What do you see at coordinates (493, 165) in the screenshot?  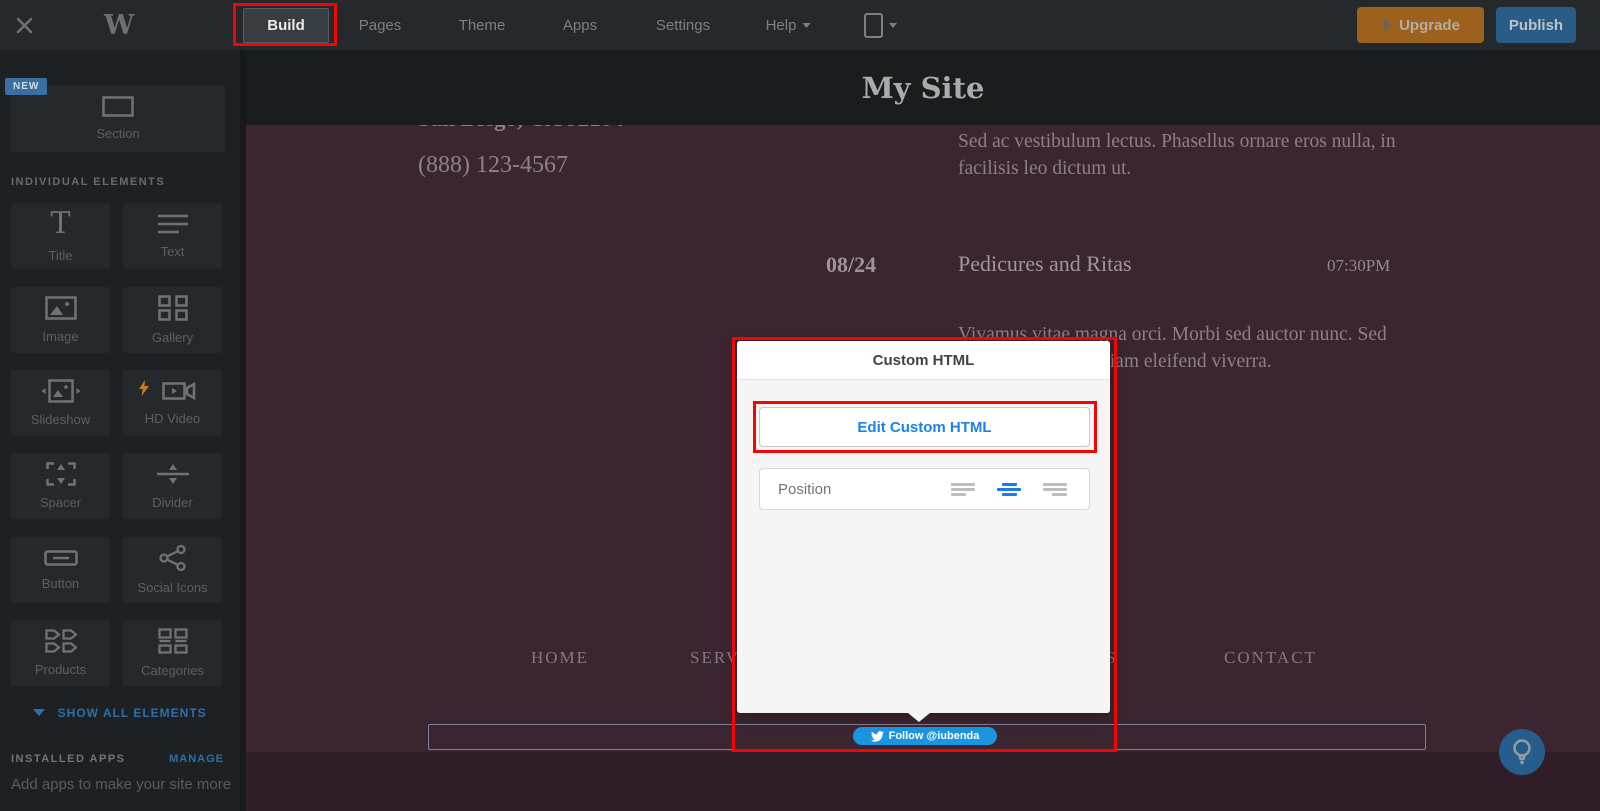 I see `site-phone: (888) 123-4567` at bounding box center [493, 165].